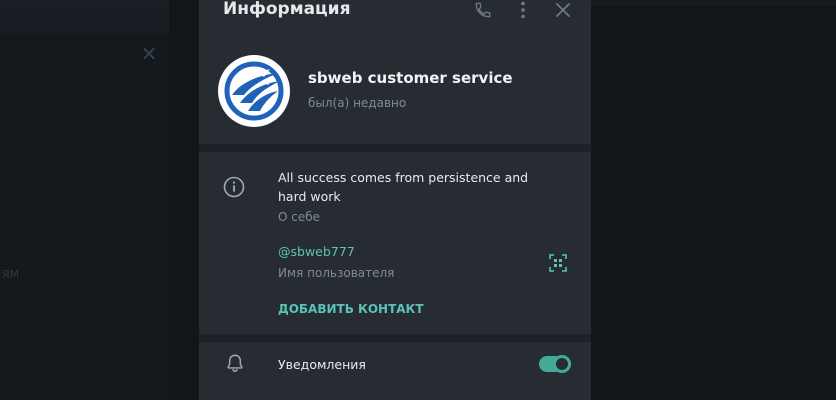  What do you see at coordinates (336, 273) in the screenshot?
I see `username-label: Имя пользователя` at bounding box center [336, 273].